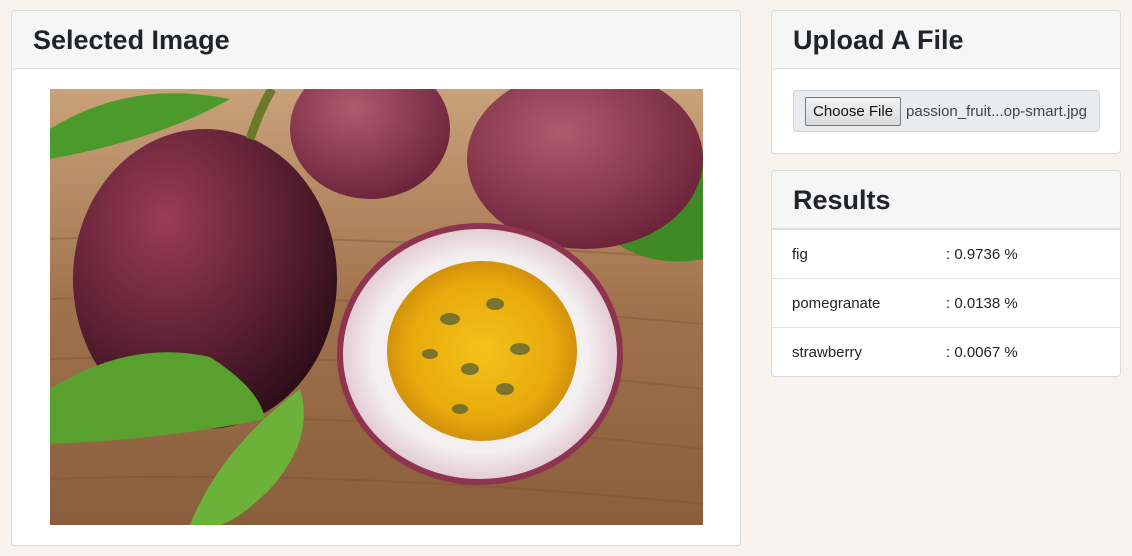  I want to click on file-input: Choose File passion_fruit...op-smart.jpg, so click(946, 111).